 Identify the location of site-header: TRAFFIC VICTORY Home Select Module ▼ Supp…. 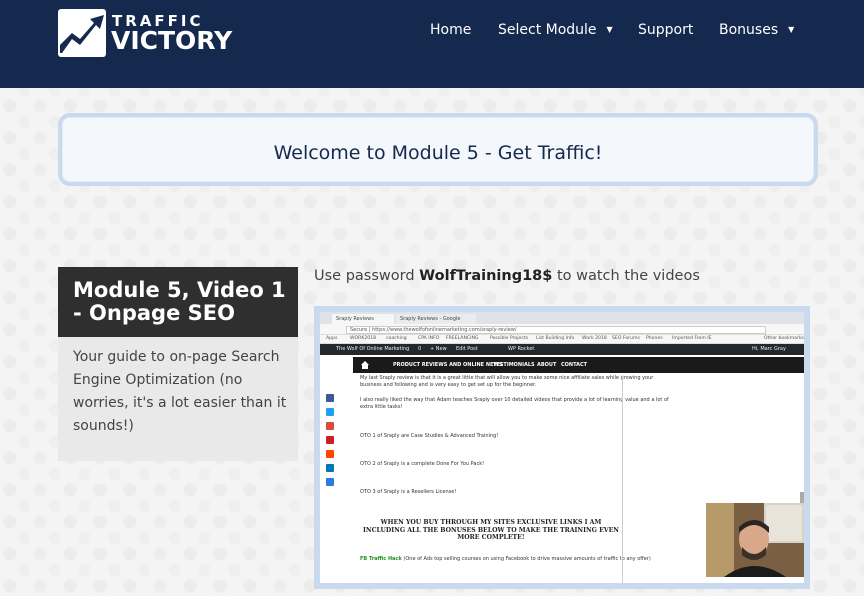
(432, 44).